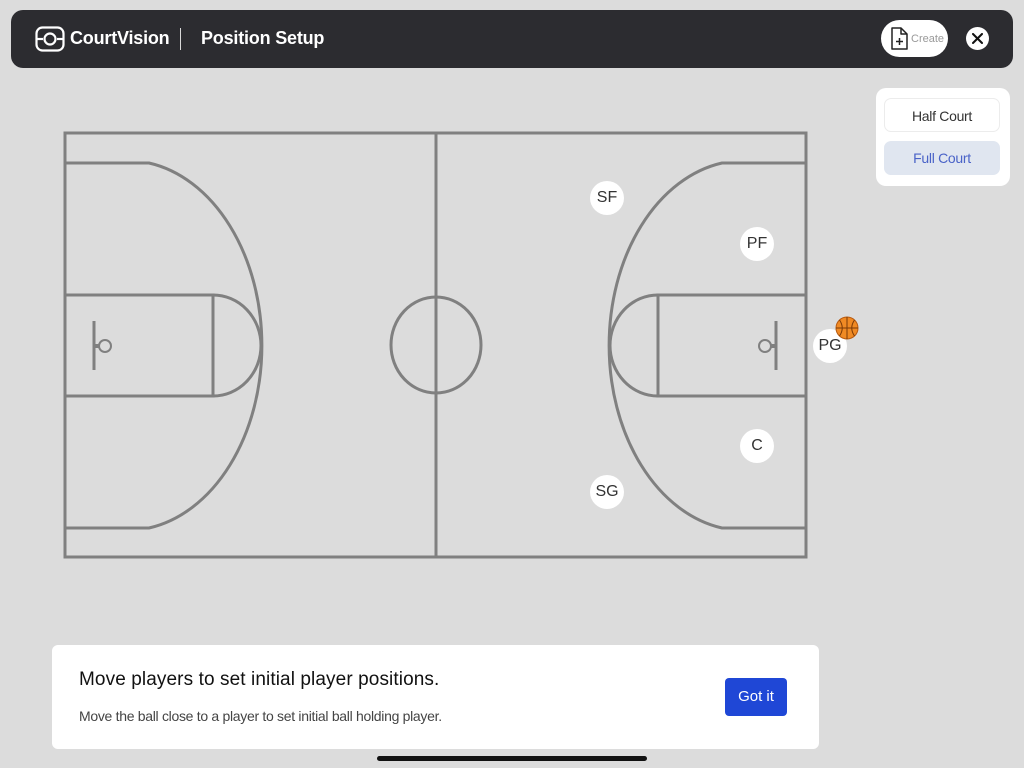 The height and width of the screenshot is (768, 1024). I want to click on home-indicator, so click(512, 758).